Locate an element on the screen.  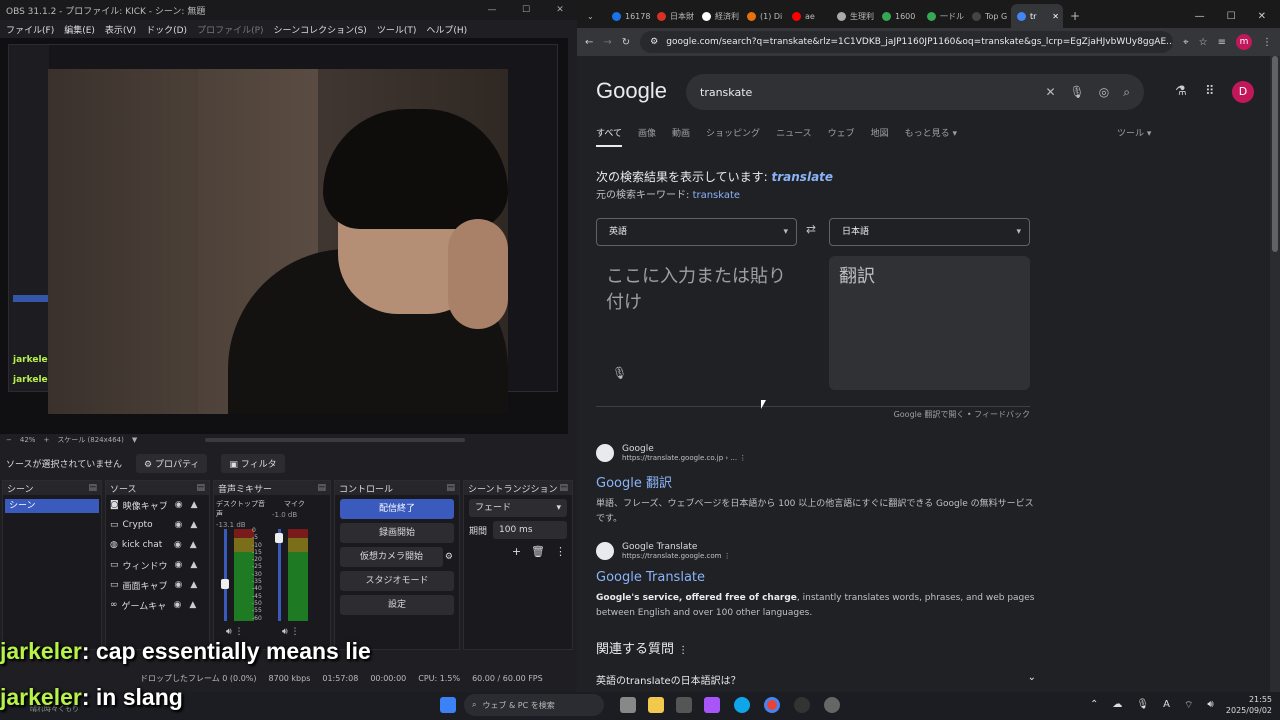
tab-news: ニュース is located at coordinates (794, 136).